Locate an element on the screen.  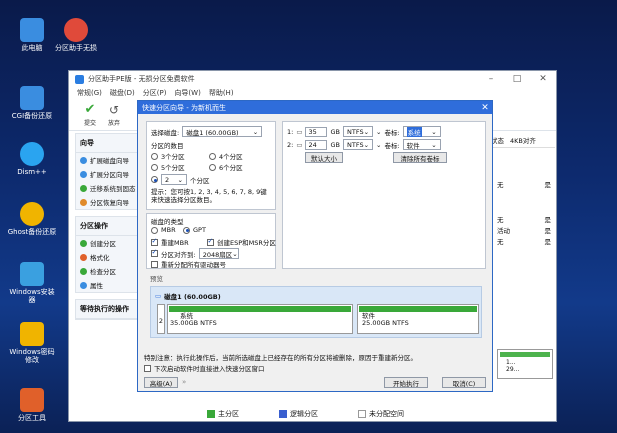
menu-bar: 常规(G) 磁盘(D) 分区(P) 向导(W) 帮助(H) is located at coordinates (312, 93).